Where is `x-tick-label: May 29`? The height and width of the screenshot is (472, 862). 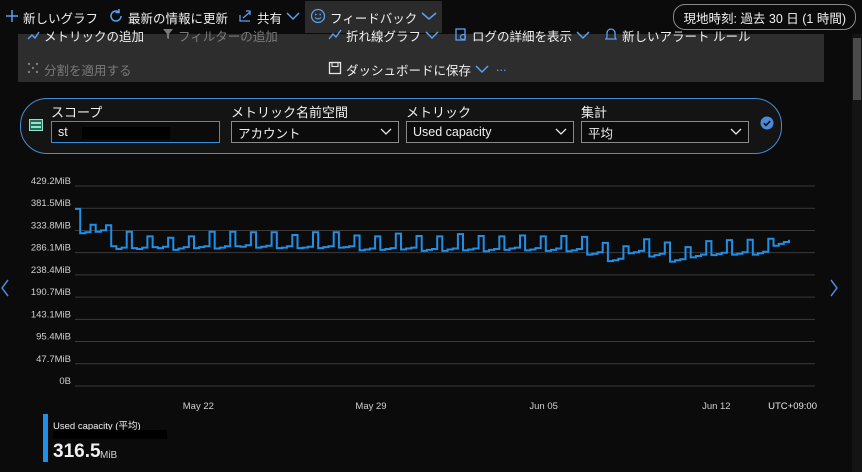
x-tick-label: May 29 is located at coordinates (370, 406).